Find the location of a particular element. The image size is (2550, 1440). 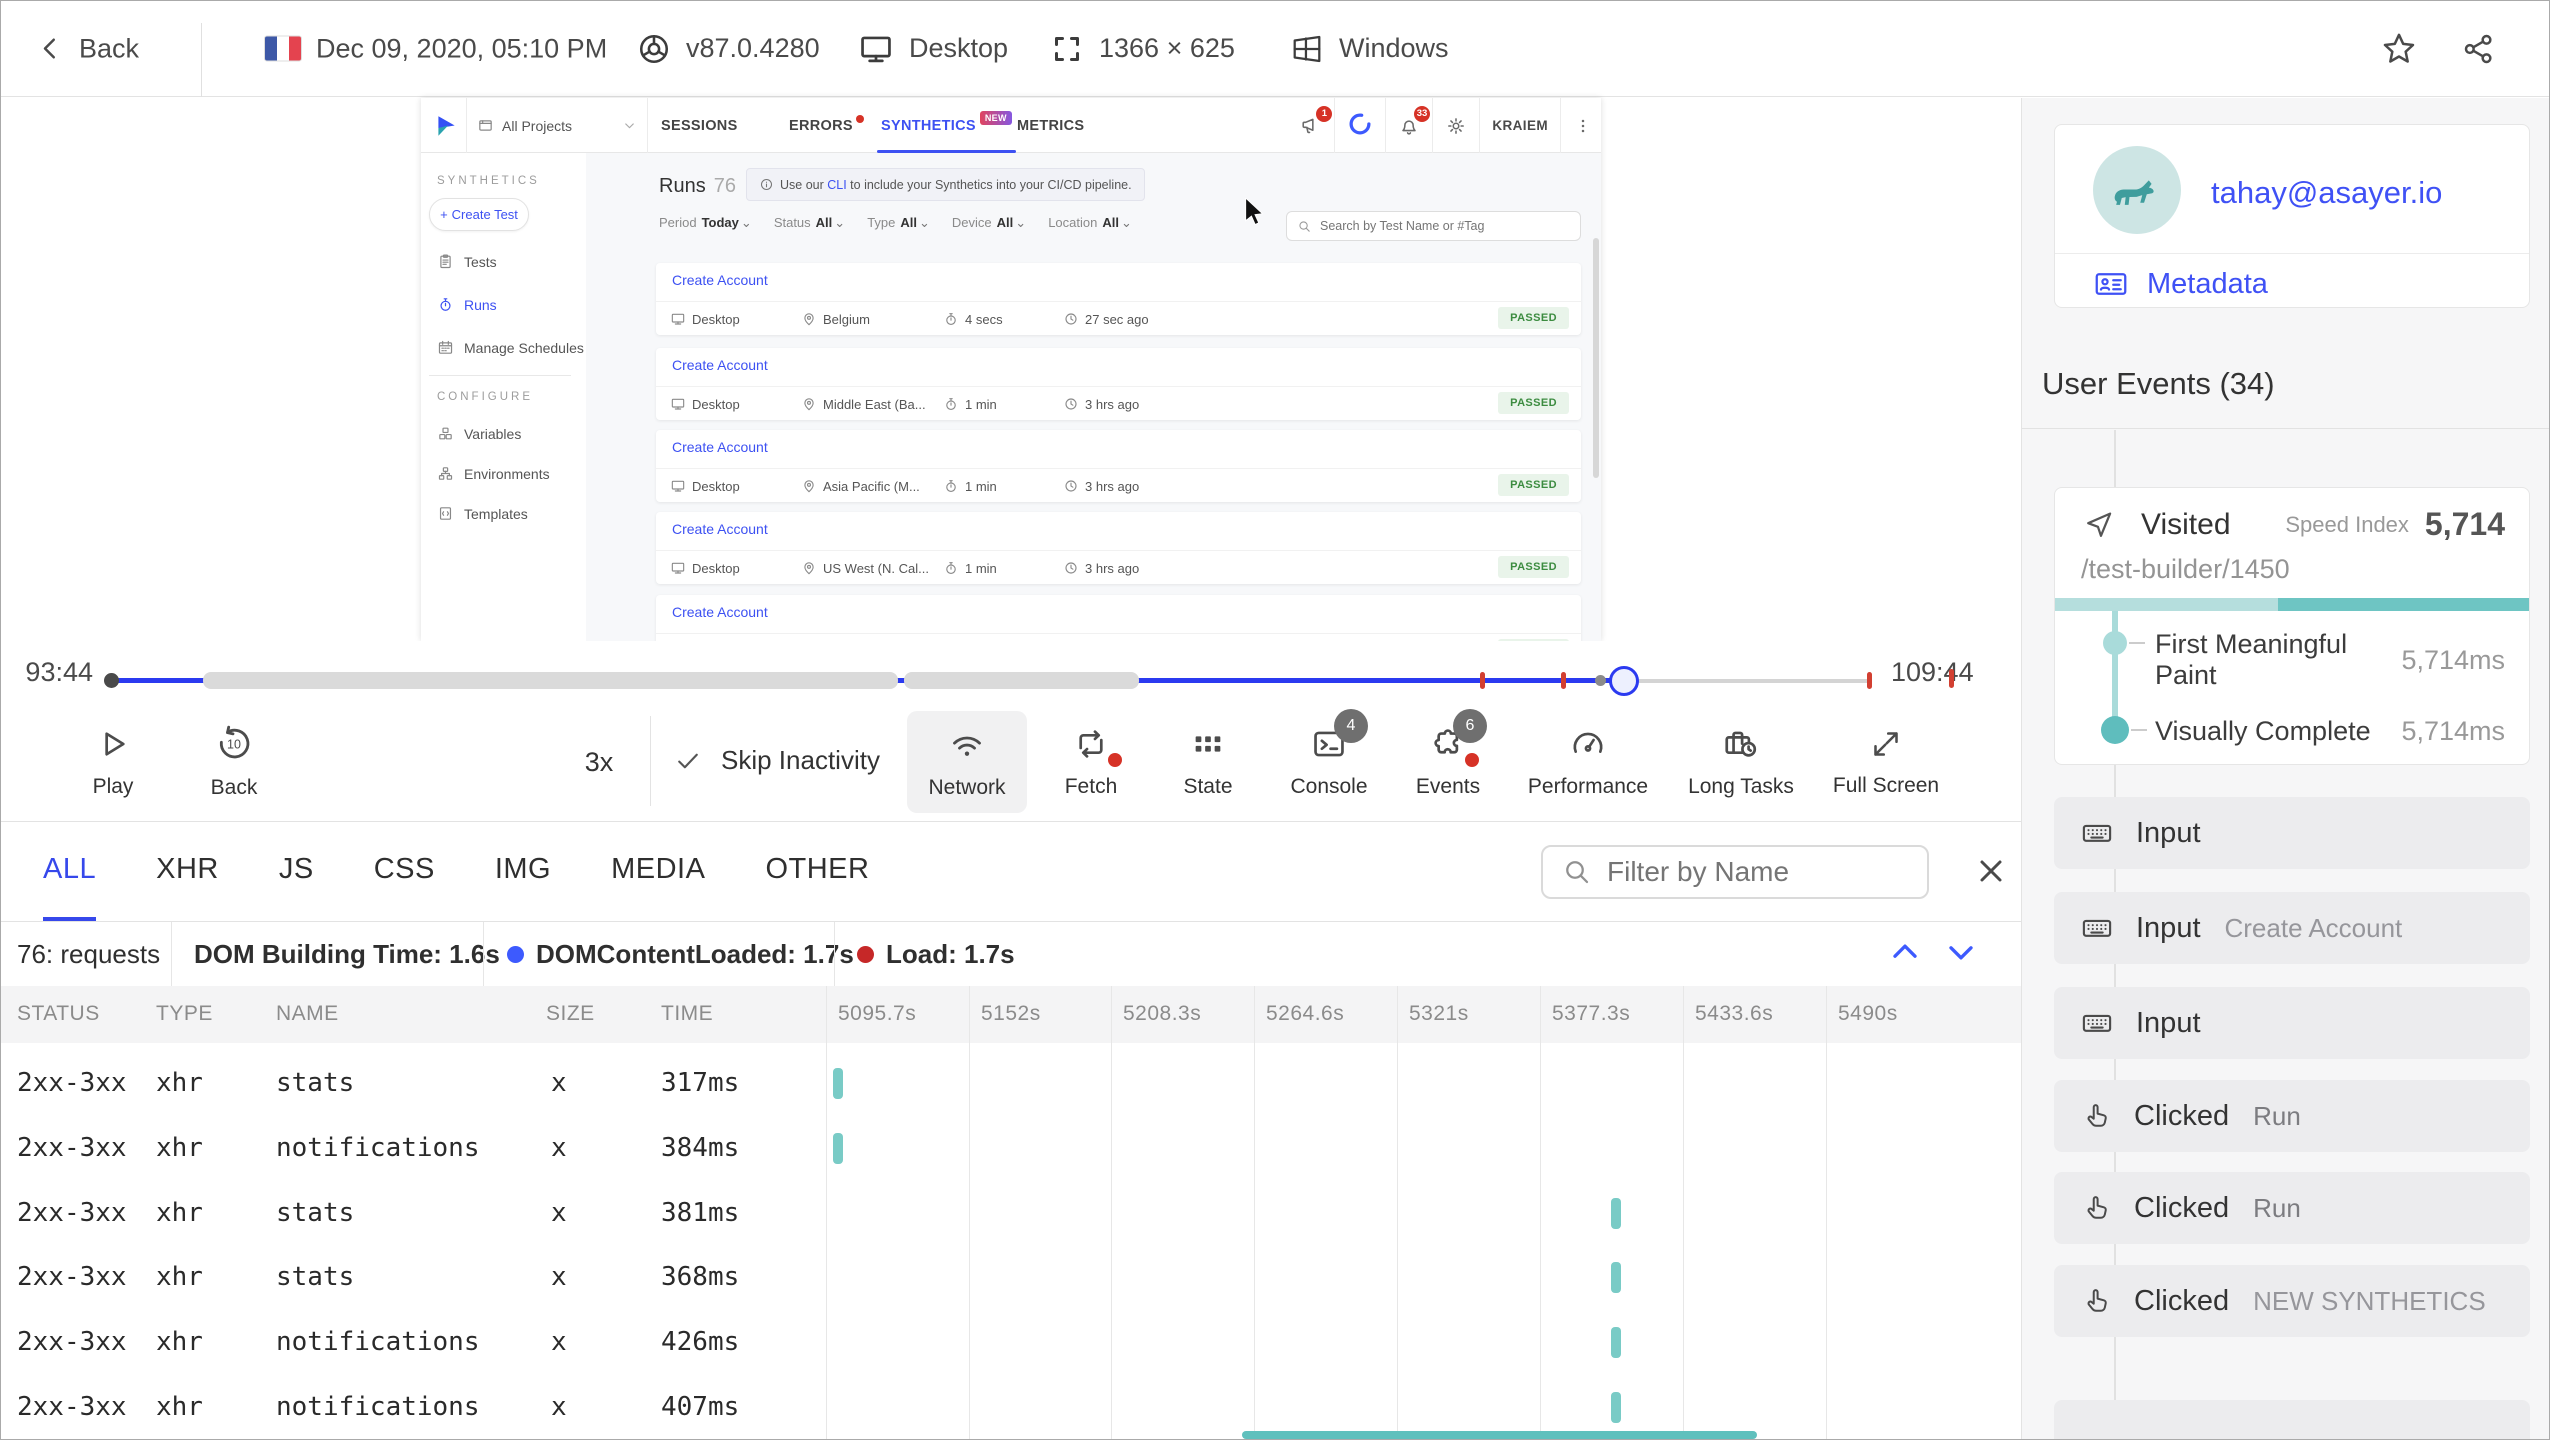

sidebar-item-manage-schedules: Manage Schedules is located at coordinates (510, 347).